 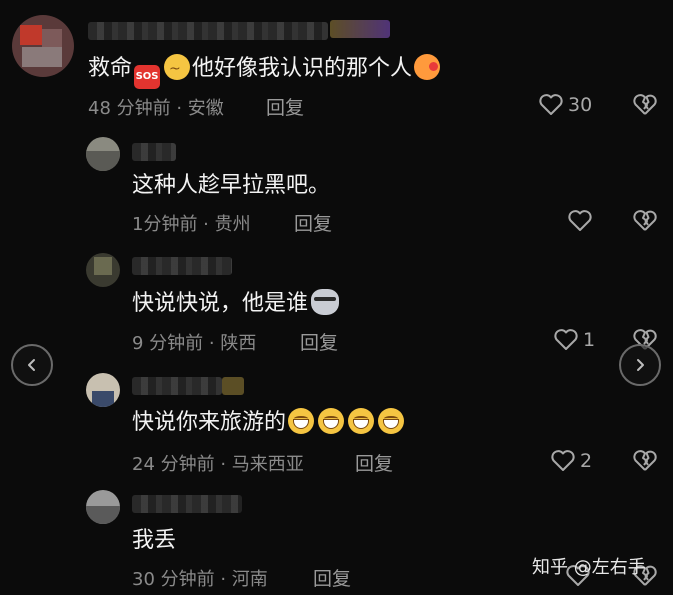 I want to click on comment-text: 快说快说，他是谁, so click(x=236, y=304).